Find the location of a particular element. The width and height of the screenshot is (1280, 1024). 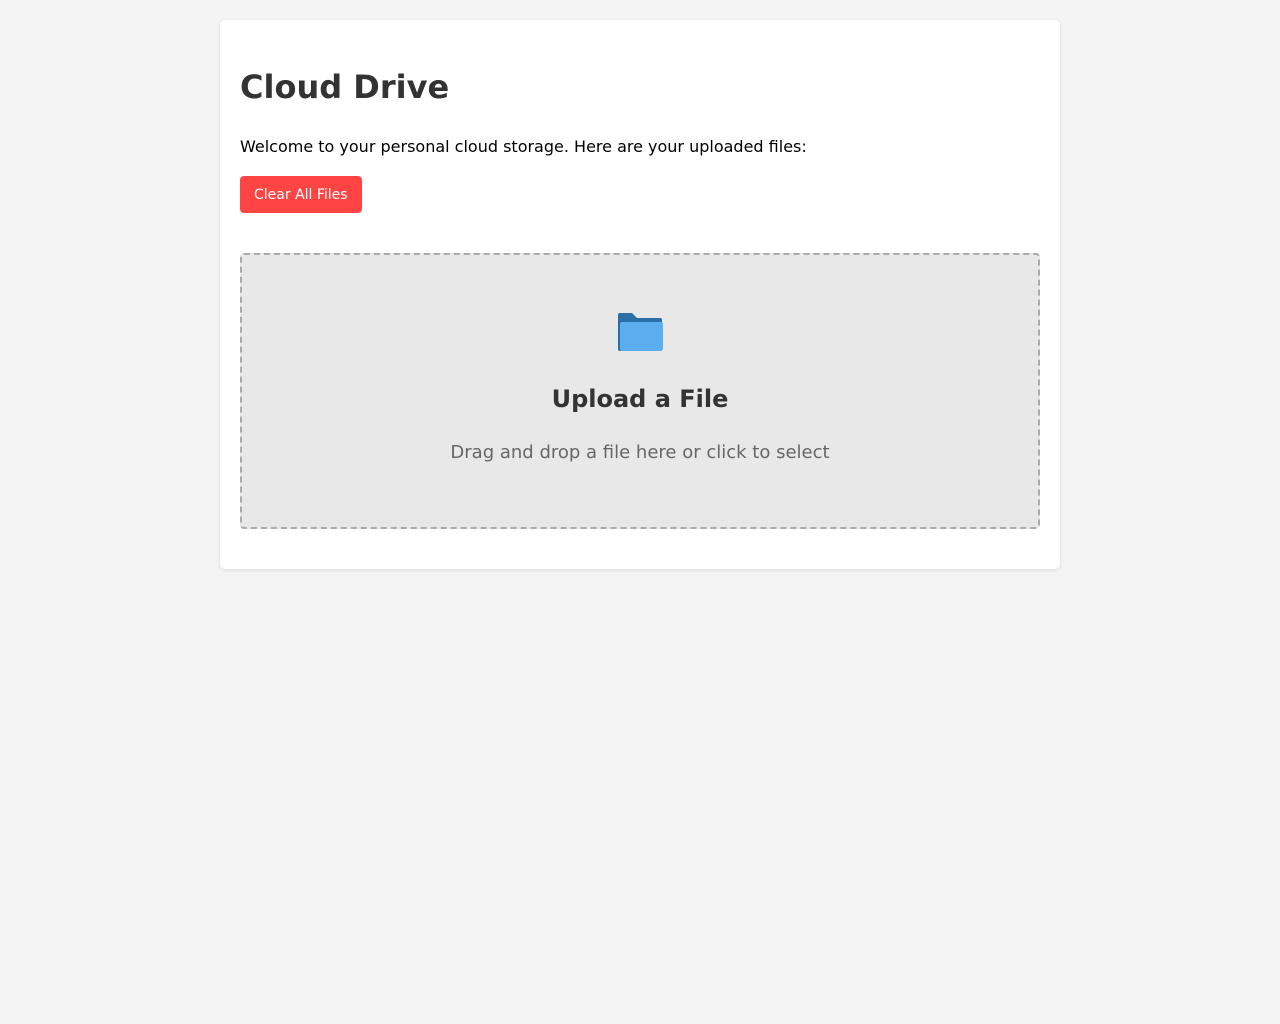

folder-icon is located at coordinates (640, 332).